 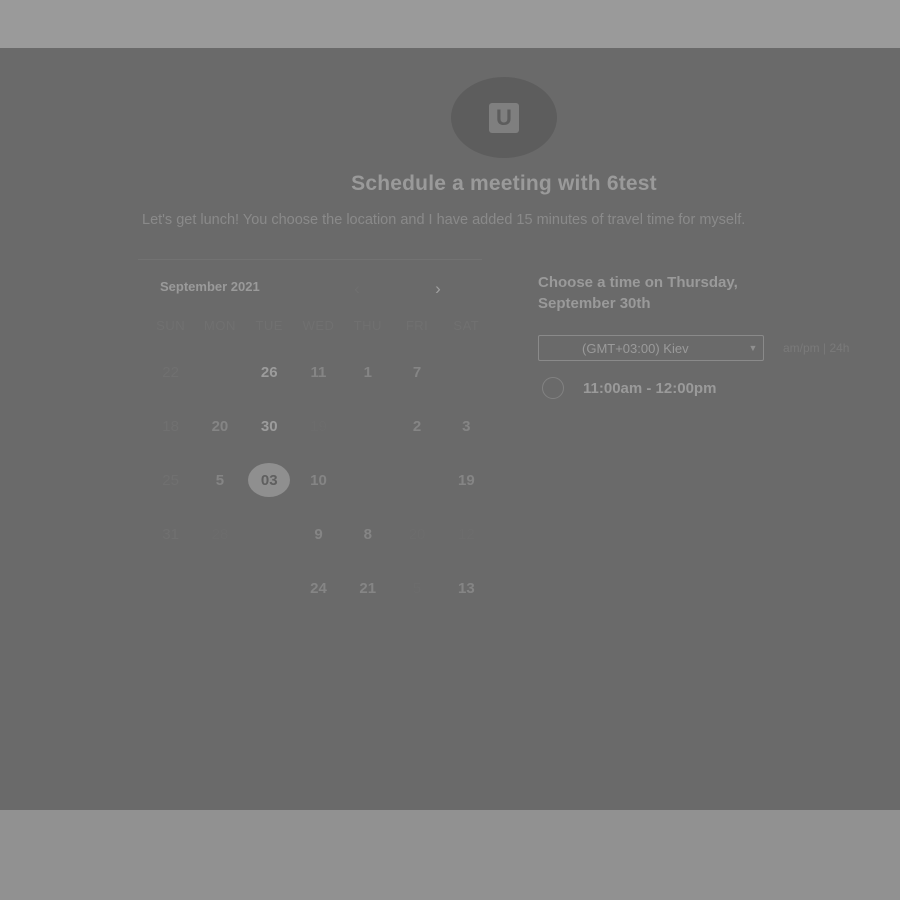 I want to click on calendar-week: 25 5 03 10 19, so click(x=318, y=480).